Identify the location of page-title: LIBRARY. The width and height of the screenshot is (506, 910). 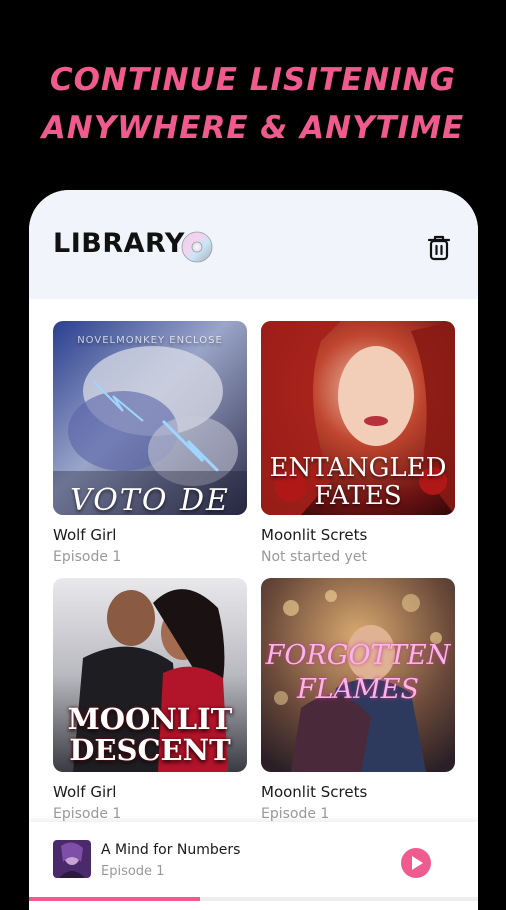
(119, 243).